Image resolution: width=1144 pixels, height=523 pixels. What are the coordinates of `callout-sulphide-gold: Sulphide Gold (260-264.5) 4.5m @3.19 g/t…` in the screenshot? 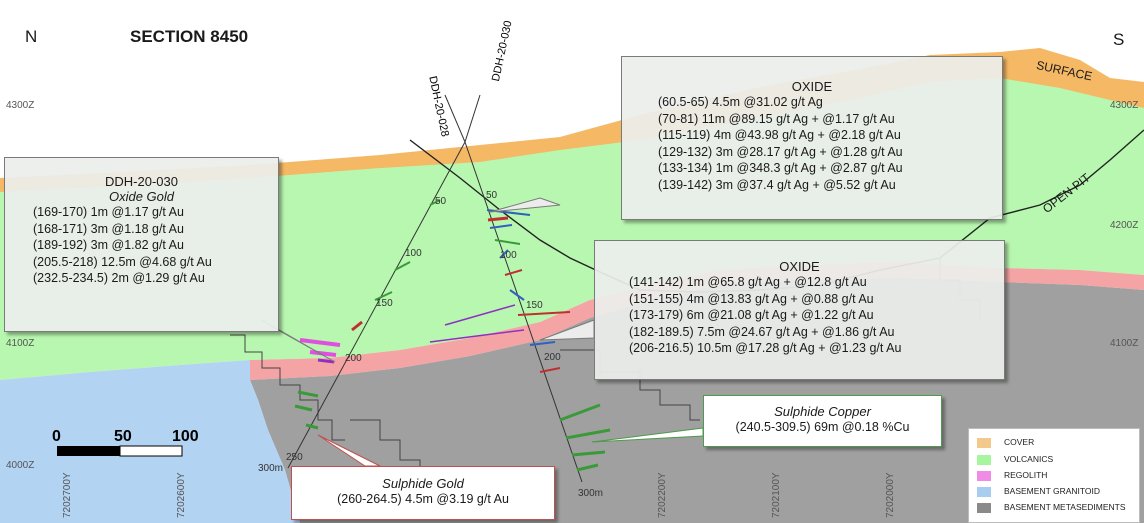 It's located at (423, 493).